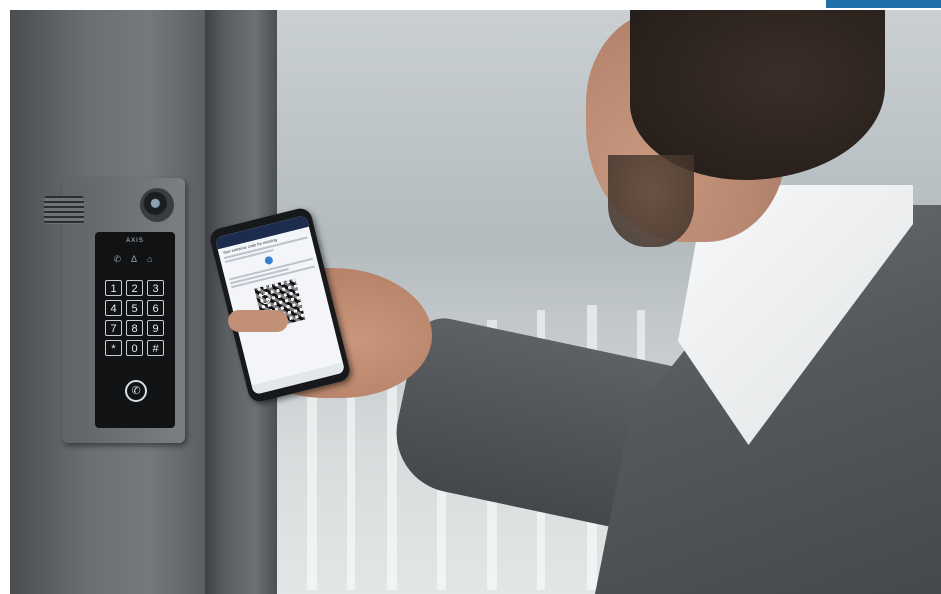 This screenshot has height=594, width=941. What do you see at coordinates (134, 308) in the screenshot?
I see `keypad-key: 5` at bounding box center [134, 308].